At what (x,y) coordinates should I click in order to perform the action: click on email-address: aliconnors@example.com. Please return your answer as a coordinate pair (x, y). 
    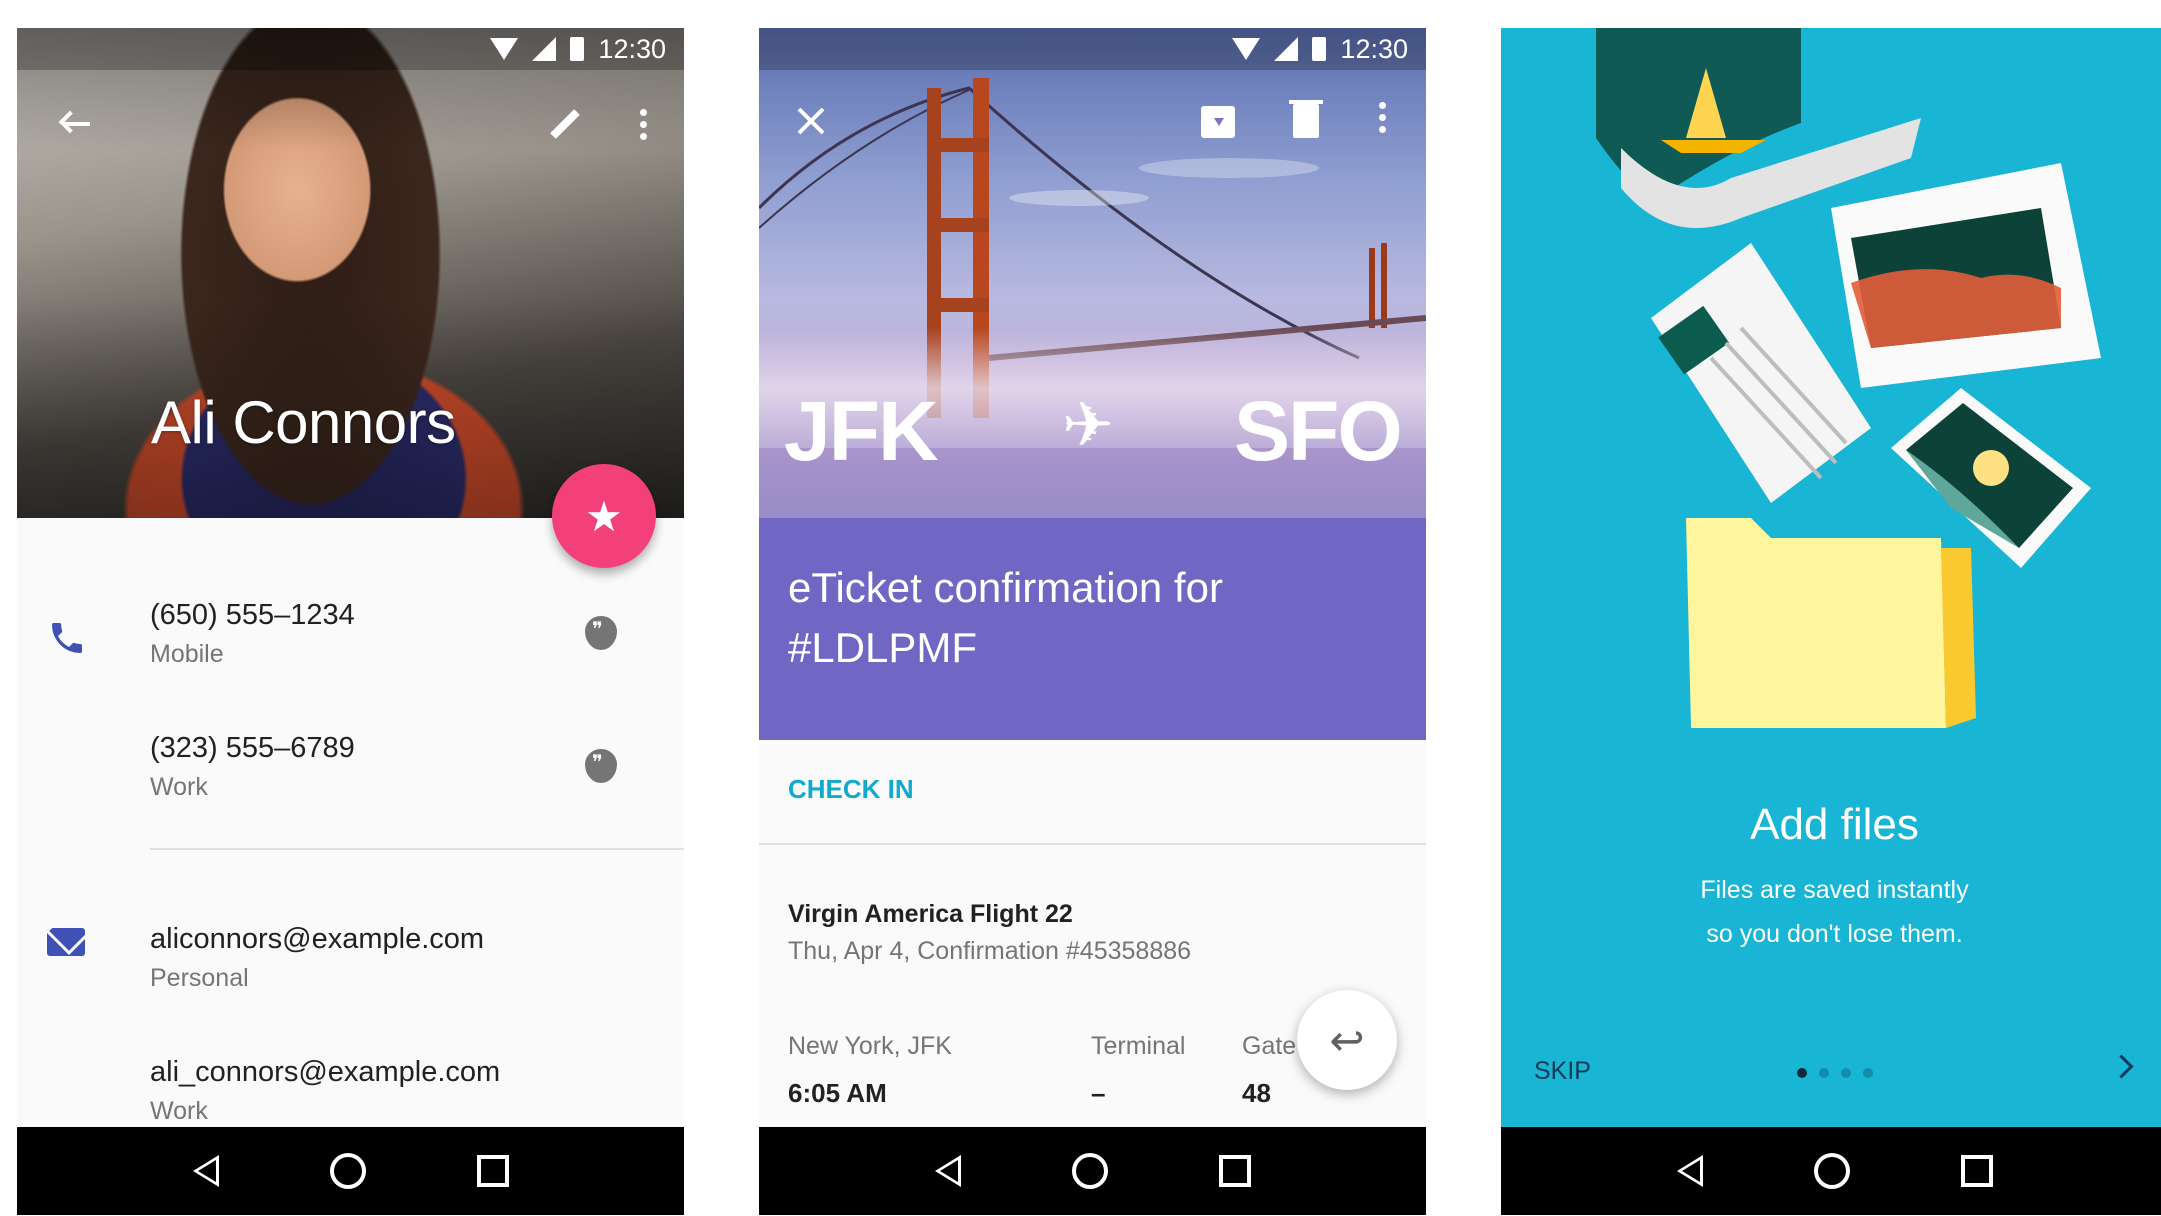
    Looking at the image, I should click on (317, 939).